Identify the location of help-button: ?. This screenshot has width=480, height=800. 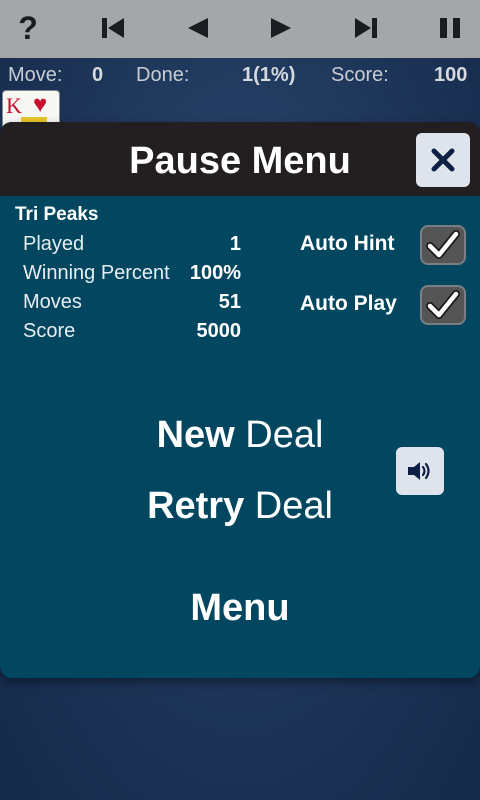
(28, 28).